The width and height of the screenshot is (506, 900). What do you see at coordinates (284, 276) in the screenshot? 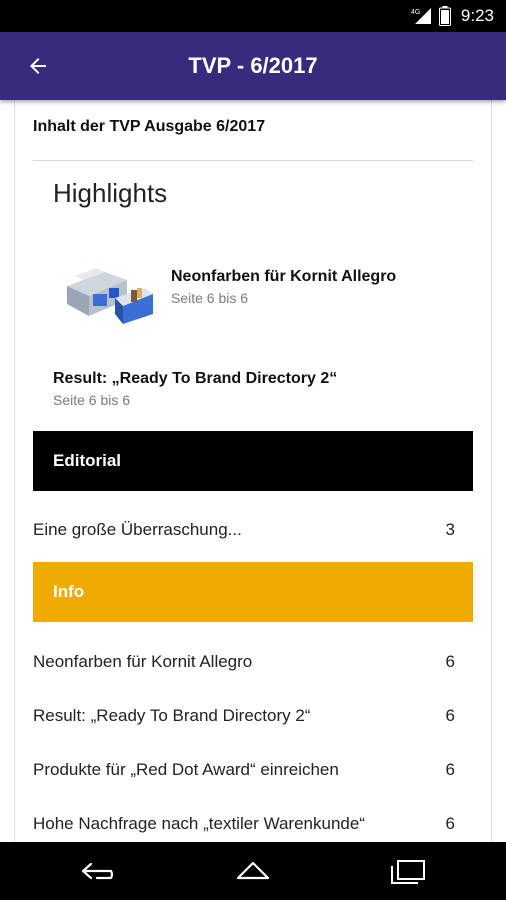
I see `highlight-title: Neonfarben für Kornit Allegro` at bounding box center [284, 276].